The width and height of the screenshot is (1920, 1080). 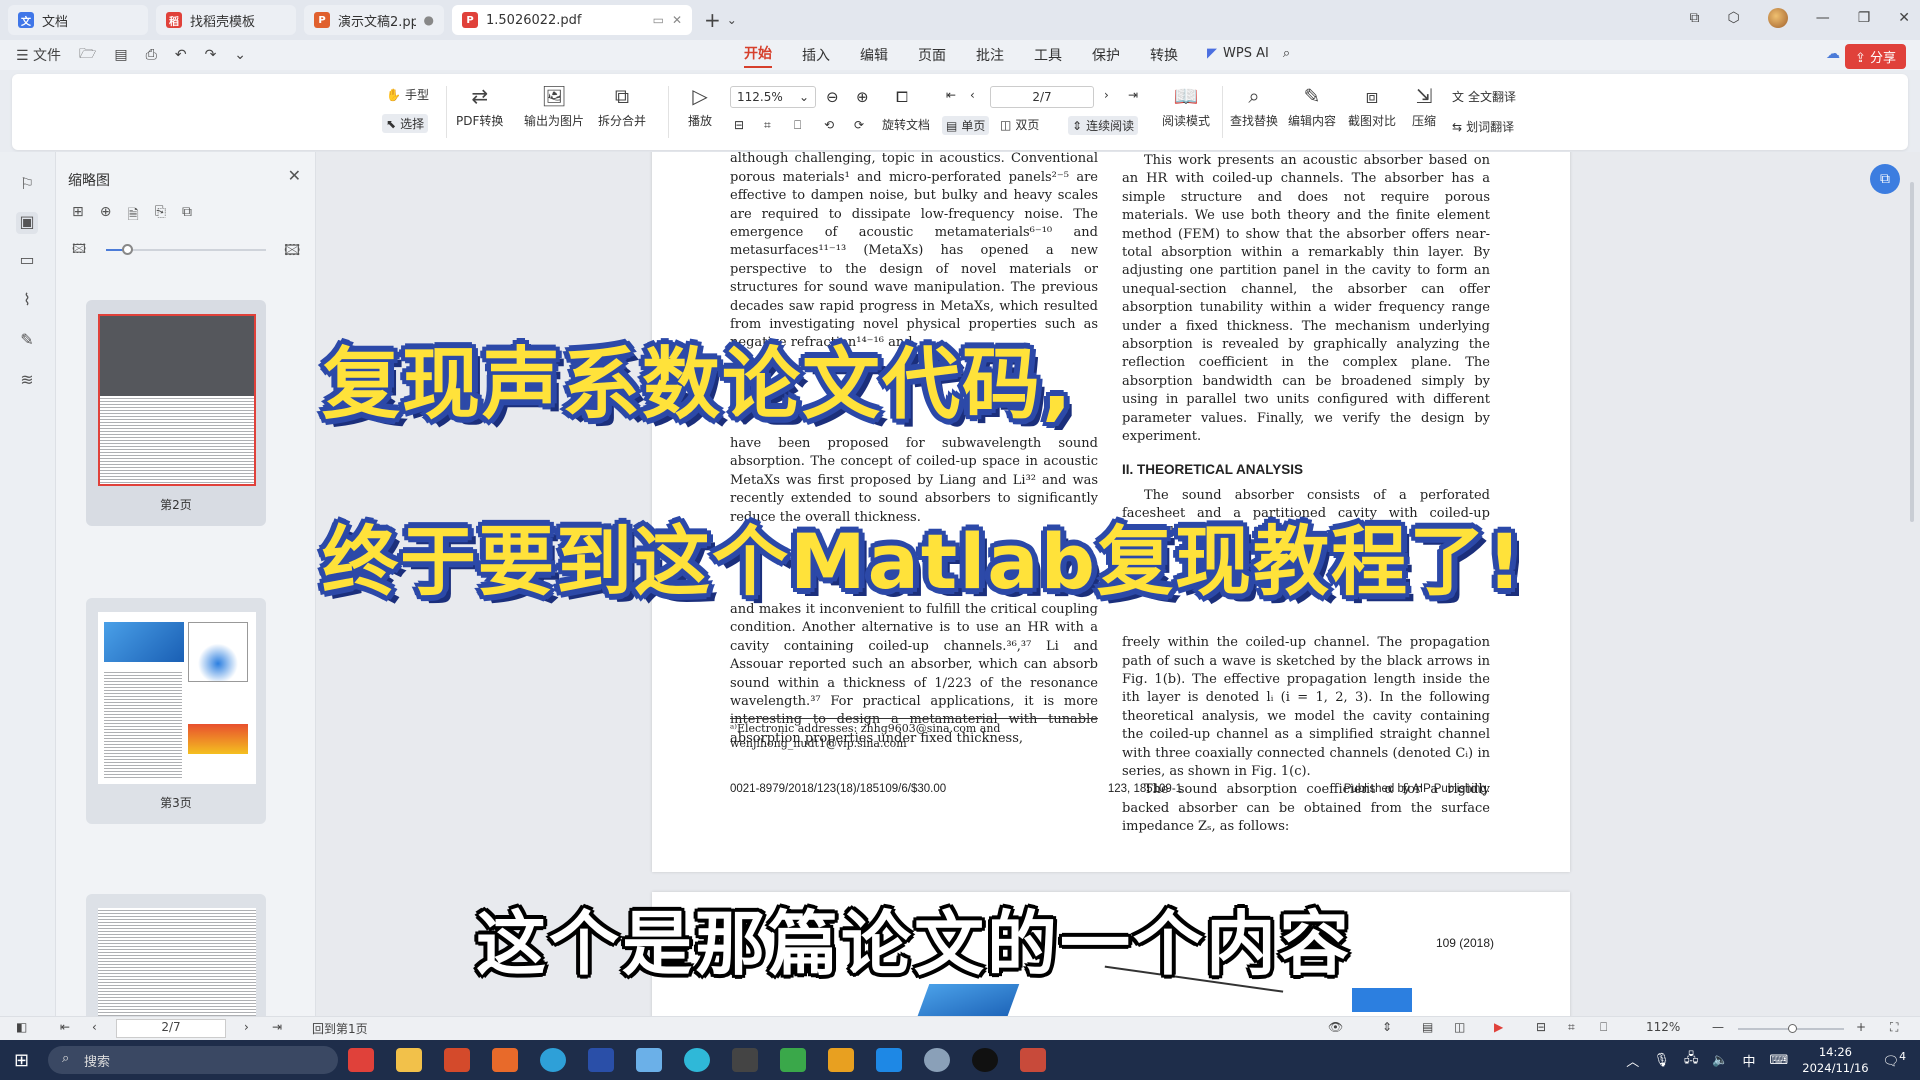 I want to click on comment-icon: ▭, so click(x=27, y=261).